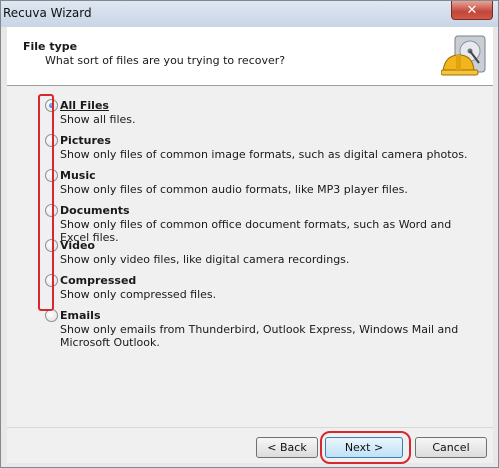 This screenshot has width=499, height=468. What do you see at coordinates (250, 427) in the screenshot?
I see `footer-divider` at bounding box center [250, 427].